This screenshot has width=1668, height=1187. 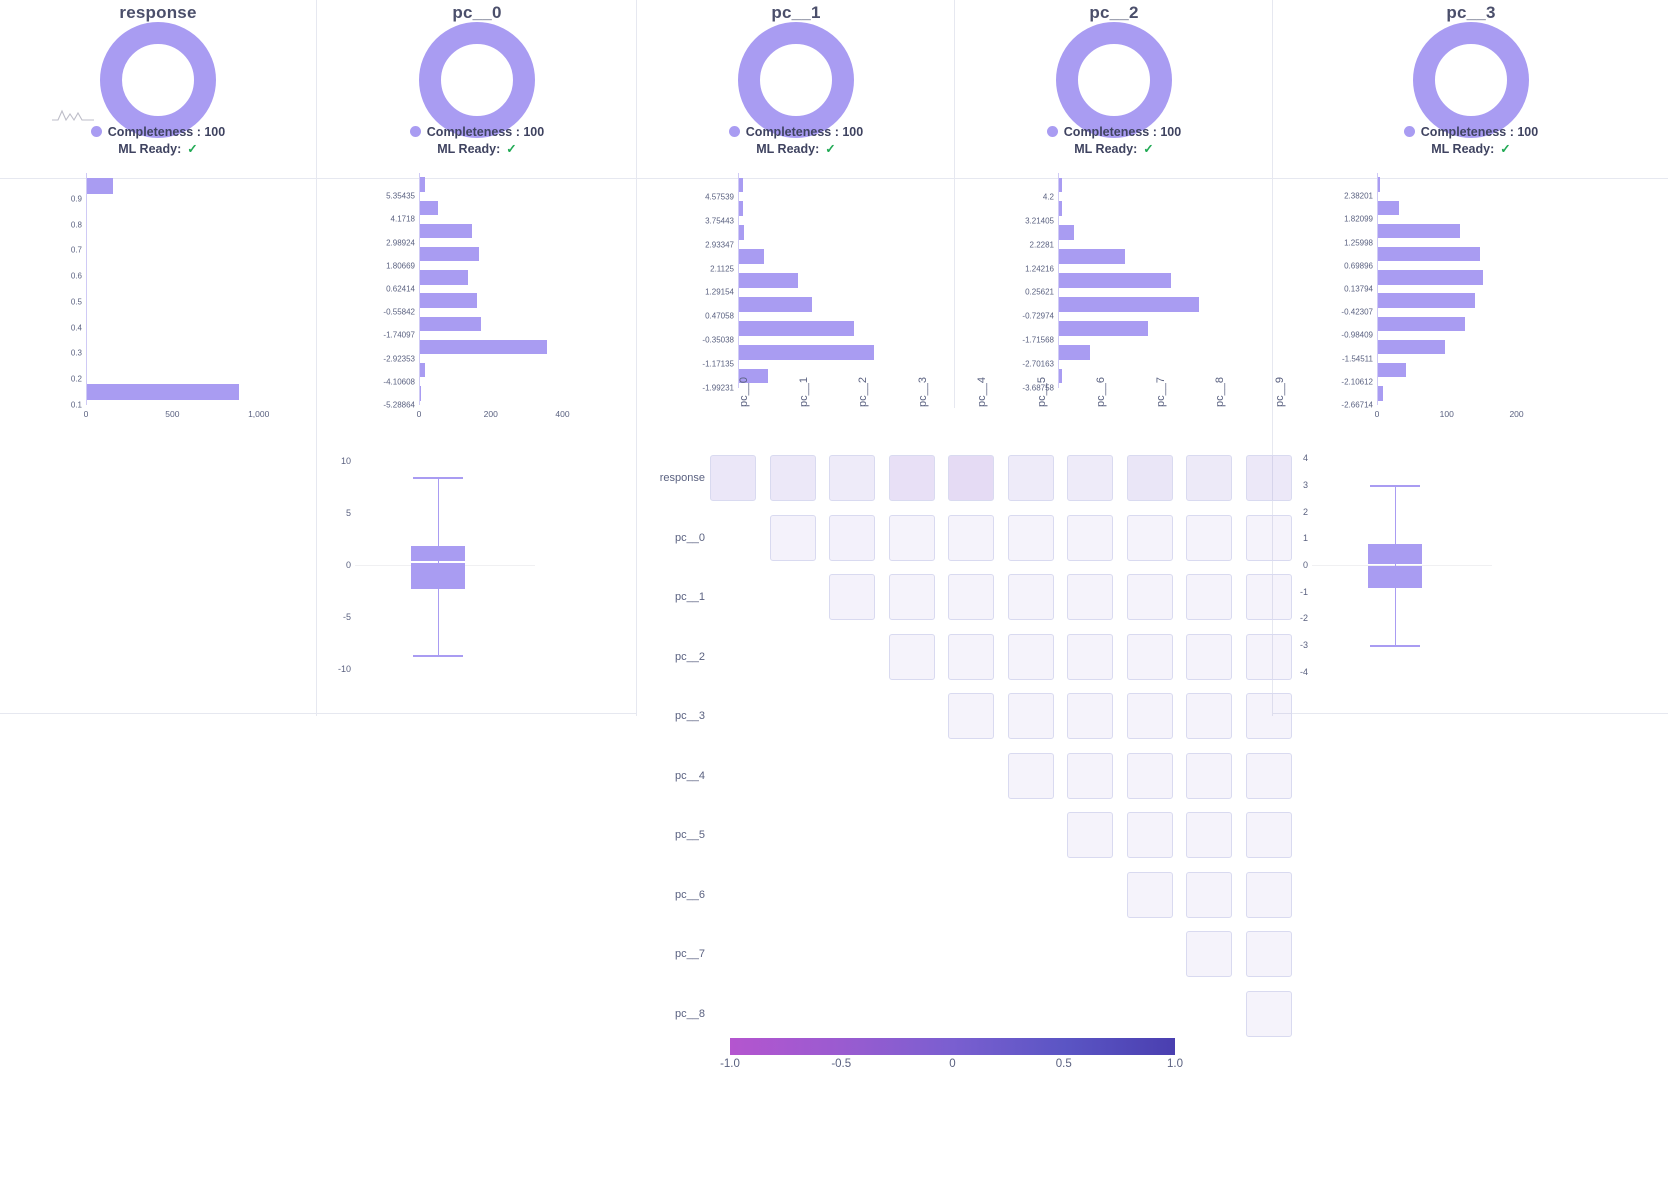 What do you see at coordinates (795, 89) in the screenshot?
I see `column-summary-pc__1: pc__1 Completeness : 100 ML Ready: ✓` at bounding box center [795, 89].